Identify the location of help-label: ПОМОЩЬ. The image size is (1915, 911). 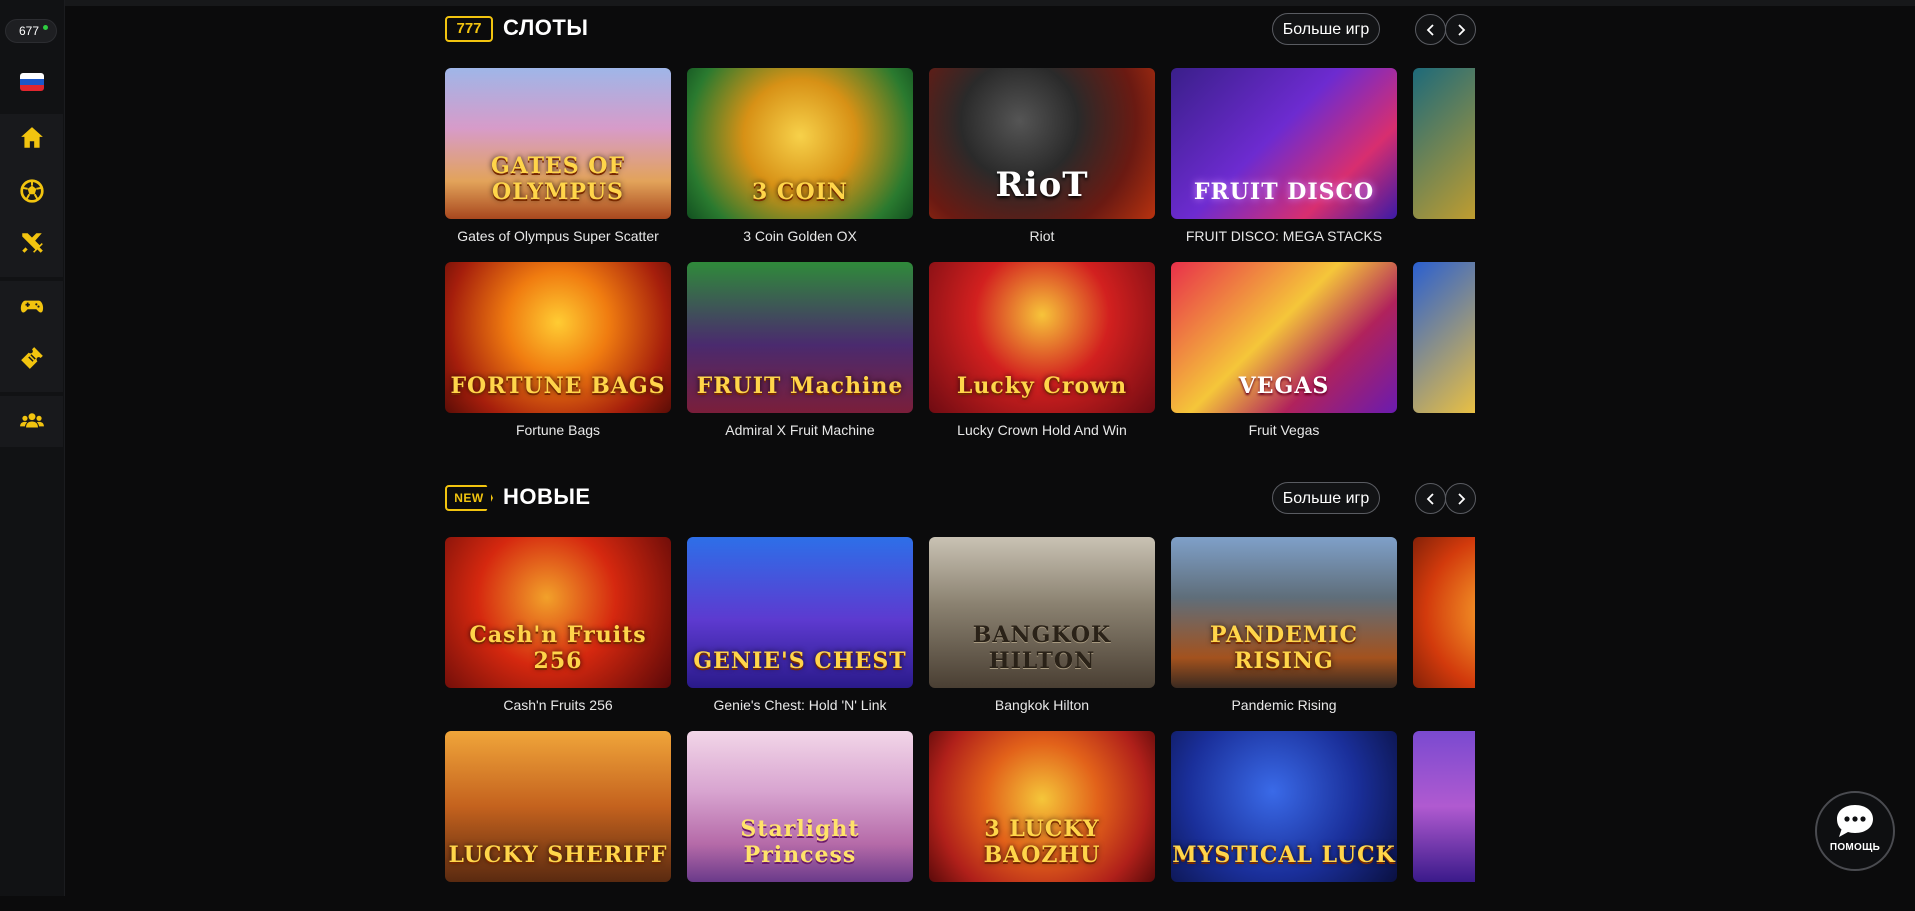
(1855, 847).